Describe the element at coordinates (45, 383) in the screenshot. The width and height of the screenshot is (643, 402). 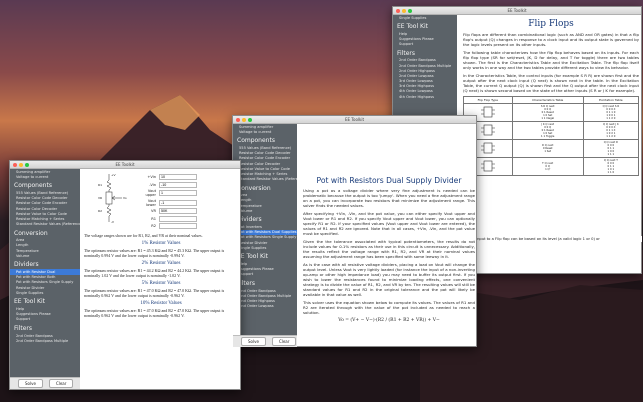
I see `button-bar: Solve Clear` at that location.